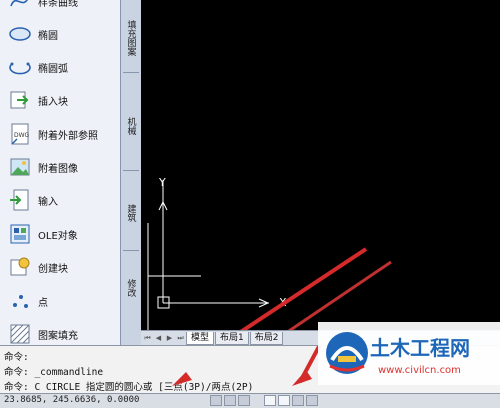 This screenshot has width=500, height=408. I want to click on palette-item-label: 输入, so click(48, 202).